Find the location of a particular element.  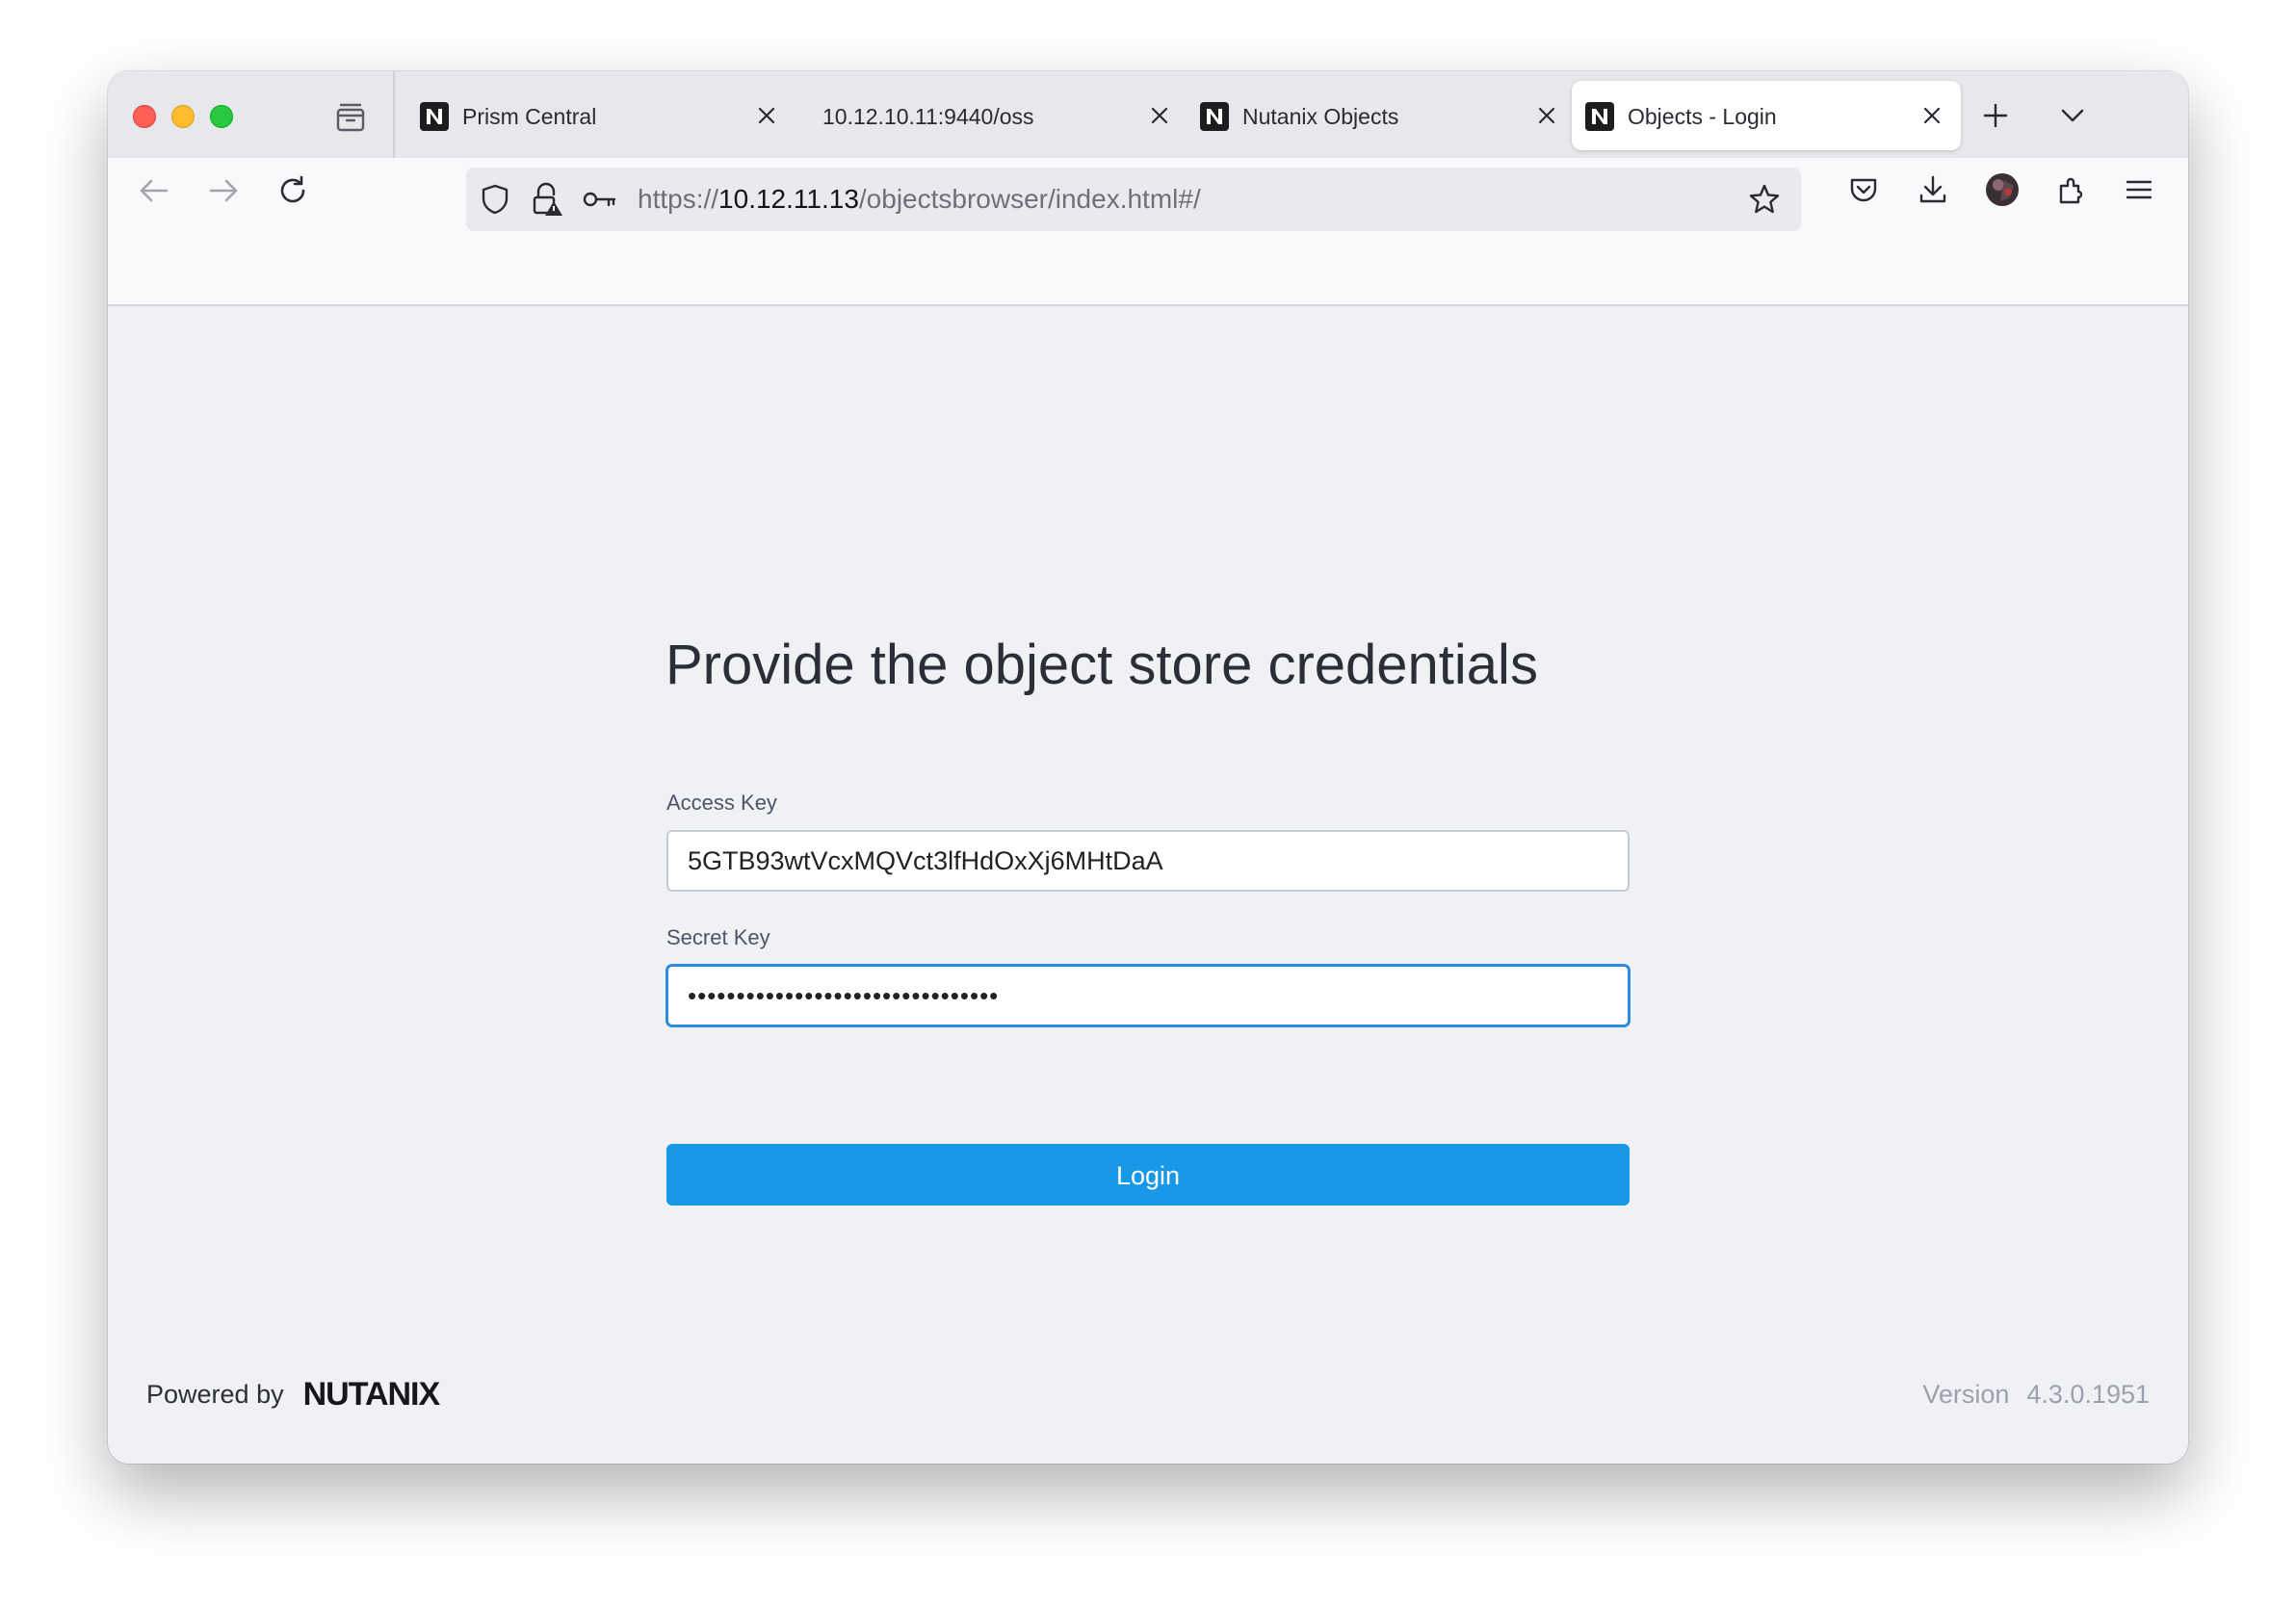

pocket-icon is located at coordinates (1863, 190).